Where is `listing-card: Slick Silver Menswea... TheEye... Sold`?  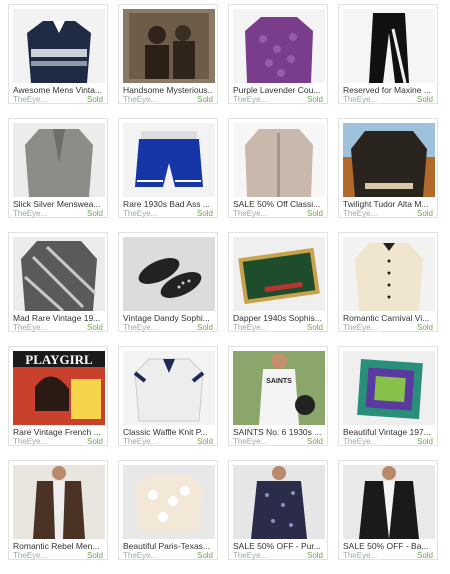
listing-card: Slick Silver Menswea... TheEye... Sold is located at coordinates (58, 168).